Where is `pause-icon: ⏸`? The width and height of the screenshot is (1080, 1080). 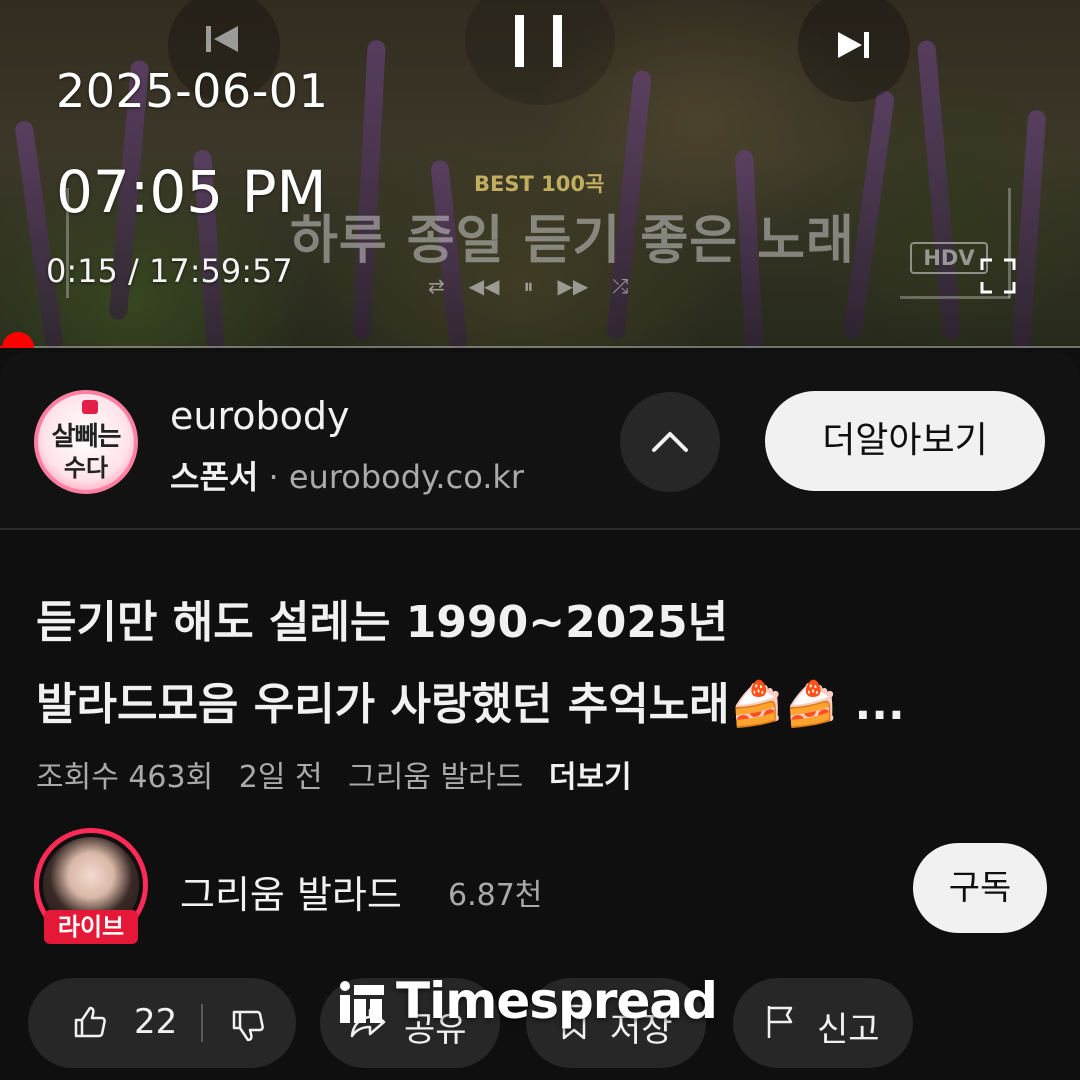
pause-icon: ⏸ is located at coordinates (528, 286).